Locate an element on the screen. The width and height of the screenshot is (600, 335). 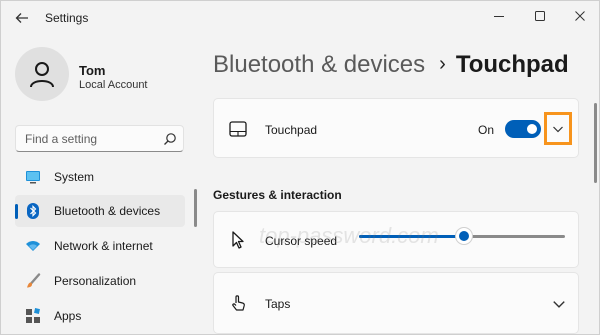
toggle-knob is located at coordinates (532, 129).